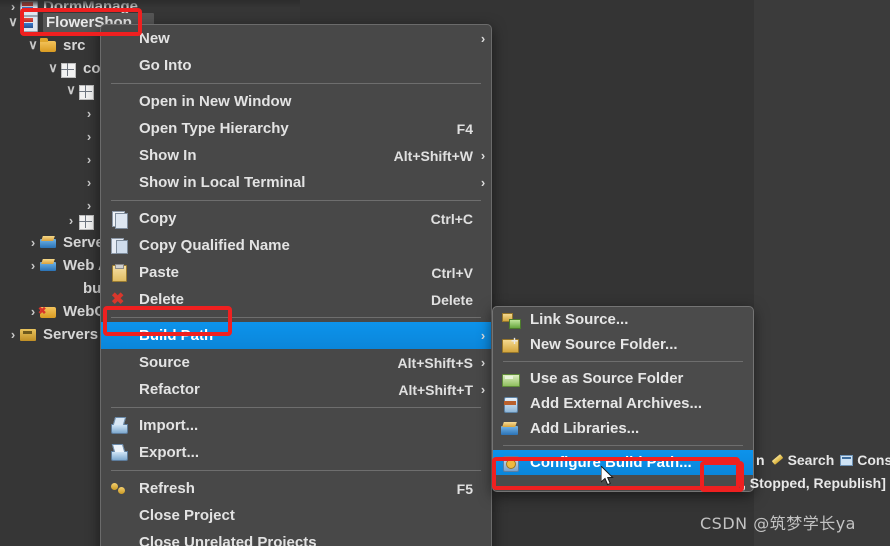  I want to click on menu-item-copy: CopyCtrl+C›, so click(296, 218).